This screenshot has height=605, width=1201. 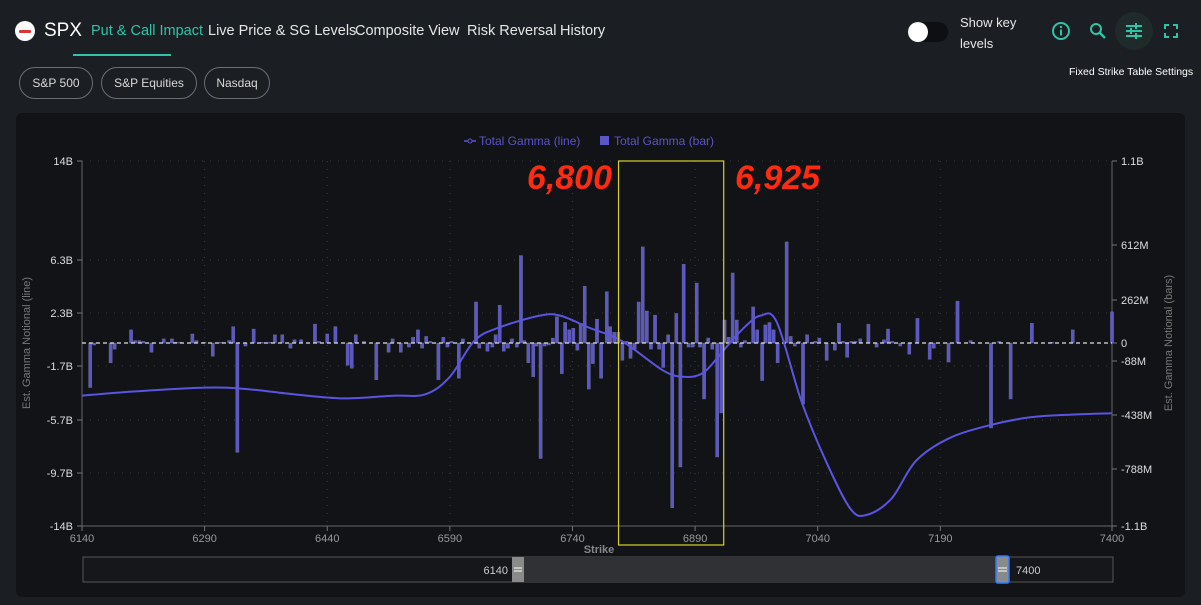 What do you see at coordinates (518, 569) in the screenshot?
I see `range-min-handle` at bounding box center [518, 569].